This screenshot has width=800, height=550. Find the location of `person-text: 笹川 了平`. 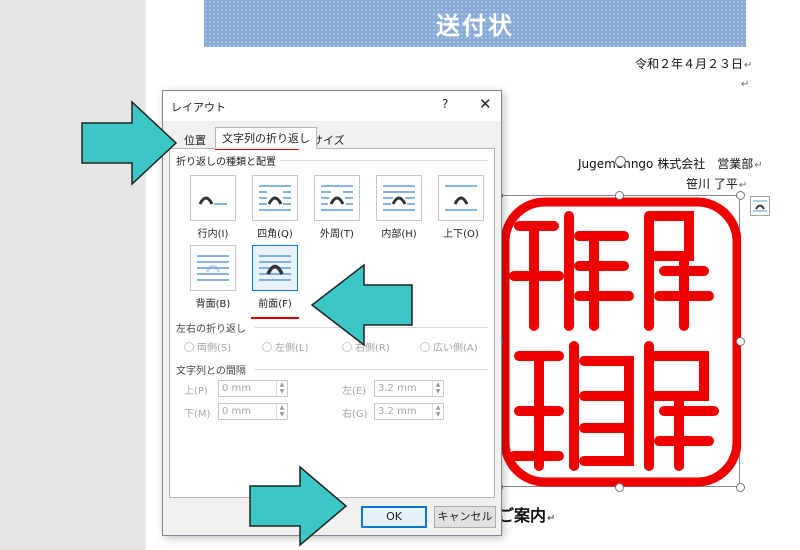

person-text: 笹川 了平 is located at coordinates (712, 184).